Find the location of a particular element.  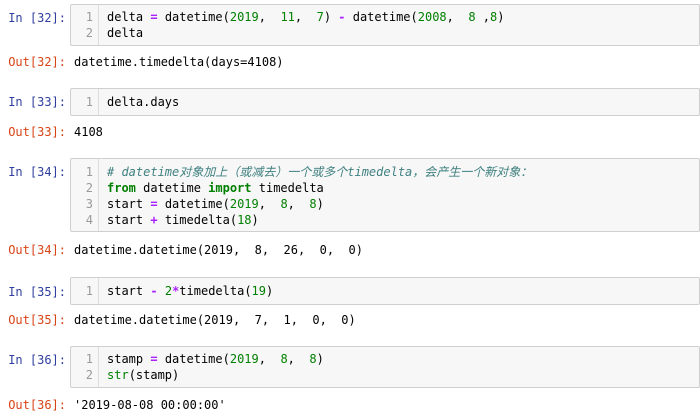

code-token: 7 is located at coordinates (320, 17).